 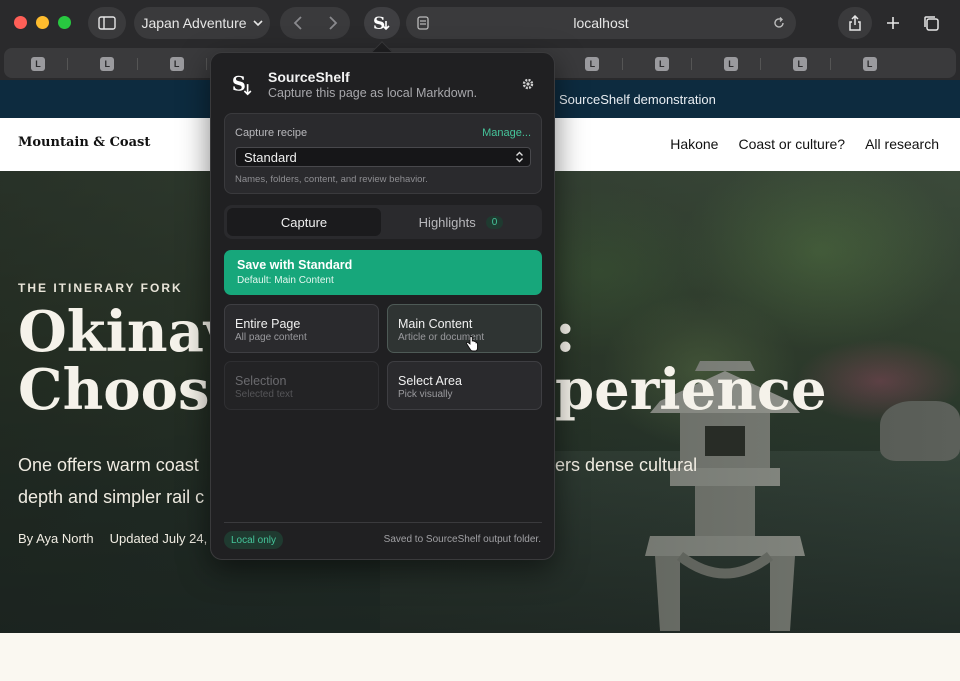 I want to click on nav-link-coast-or-culture: Coast or culture?, so click(x=791, y=144).